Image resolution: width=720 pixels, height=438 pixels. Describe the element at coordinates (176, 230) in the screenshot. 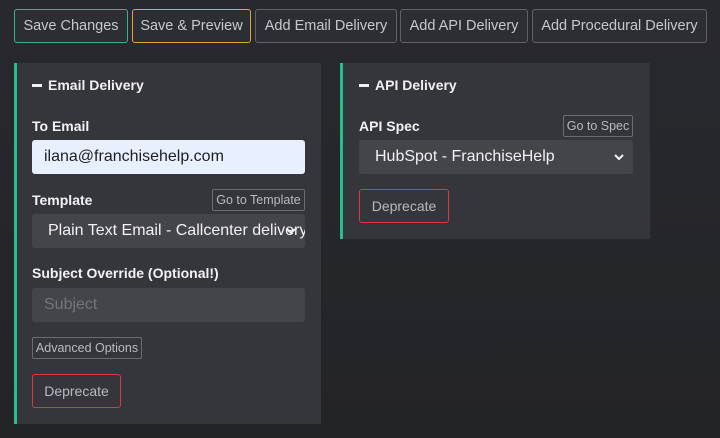

I see `template-select-value: Plain Text Email - Callcenter delivery` at that location.